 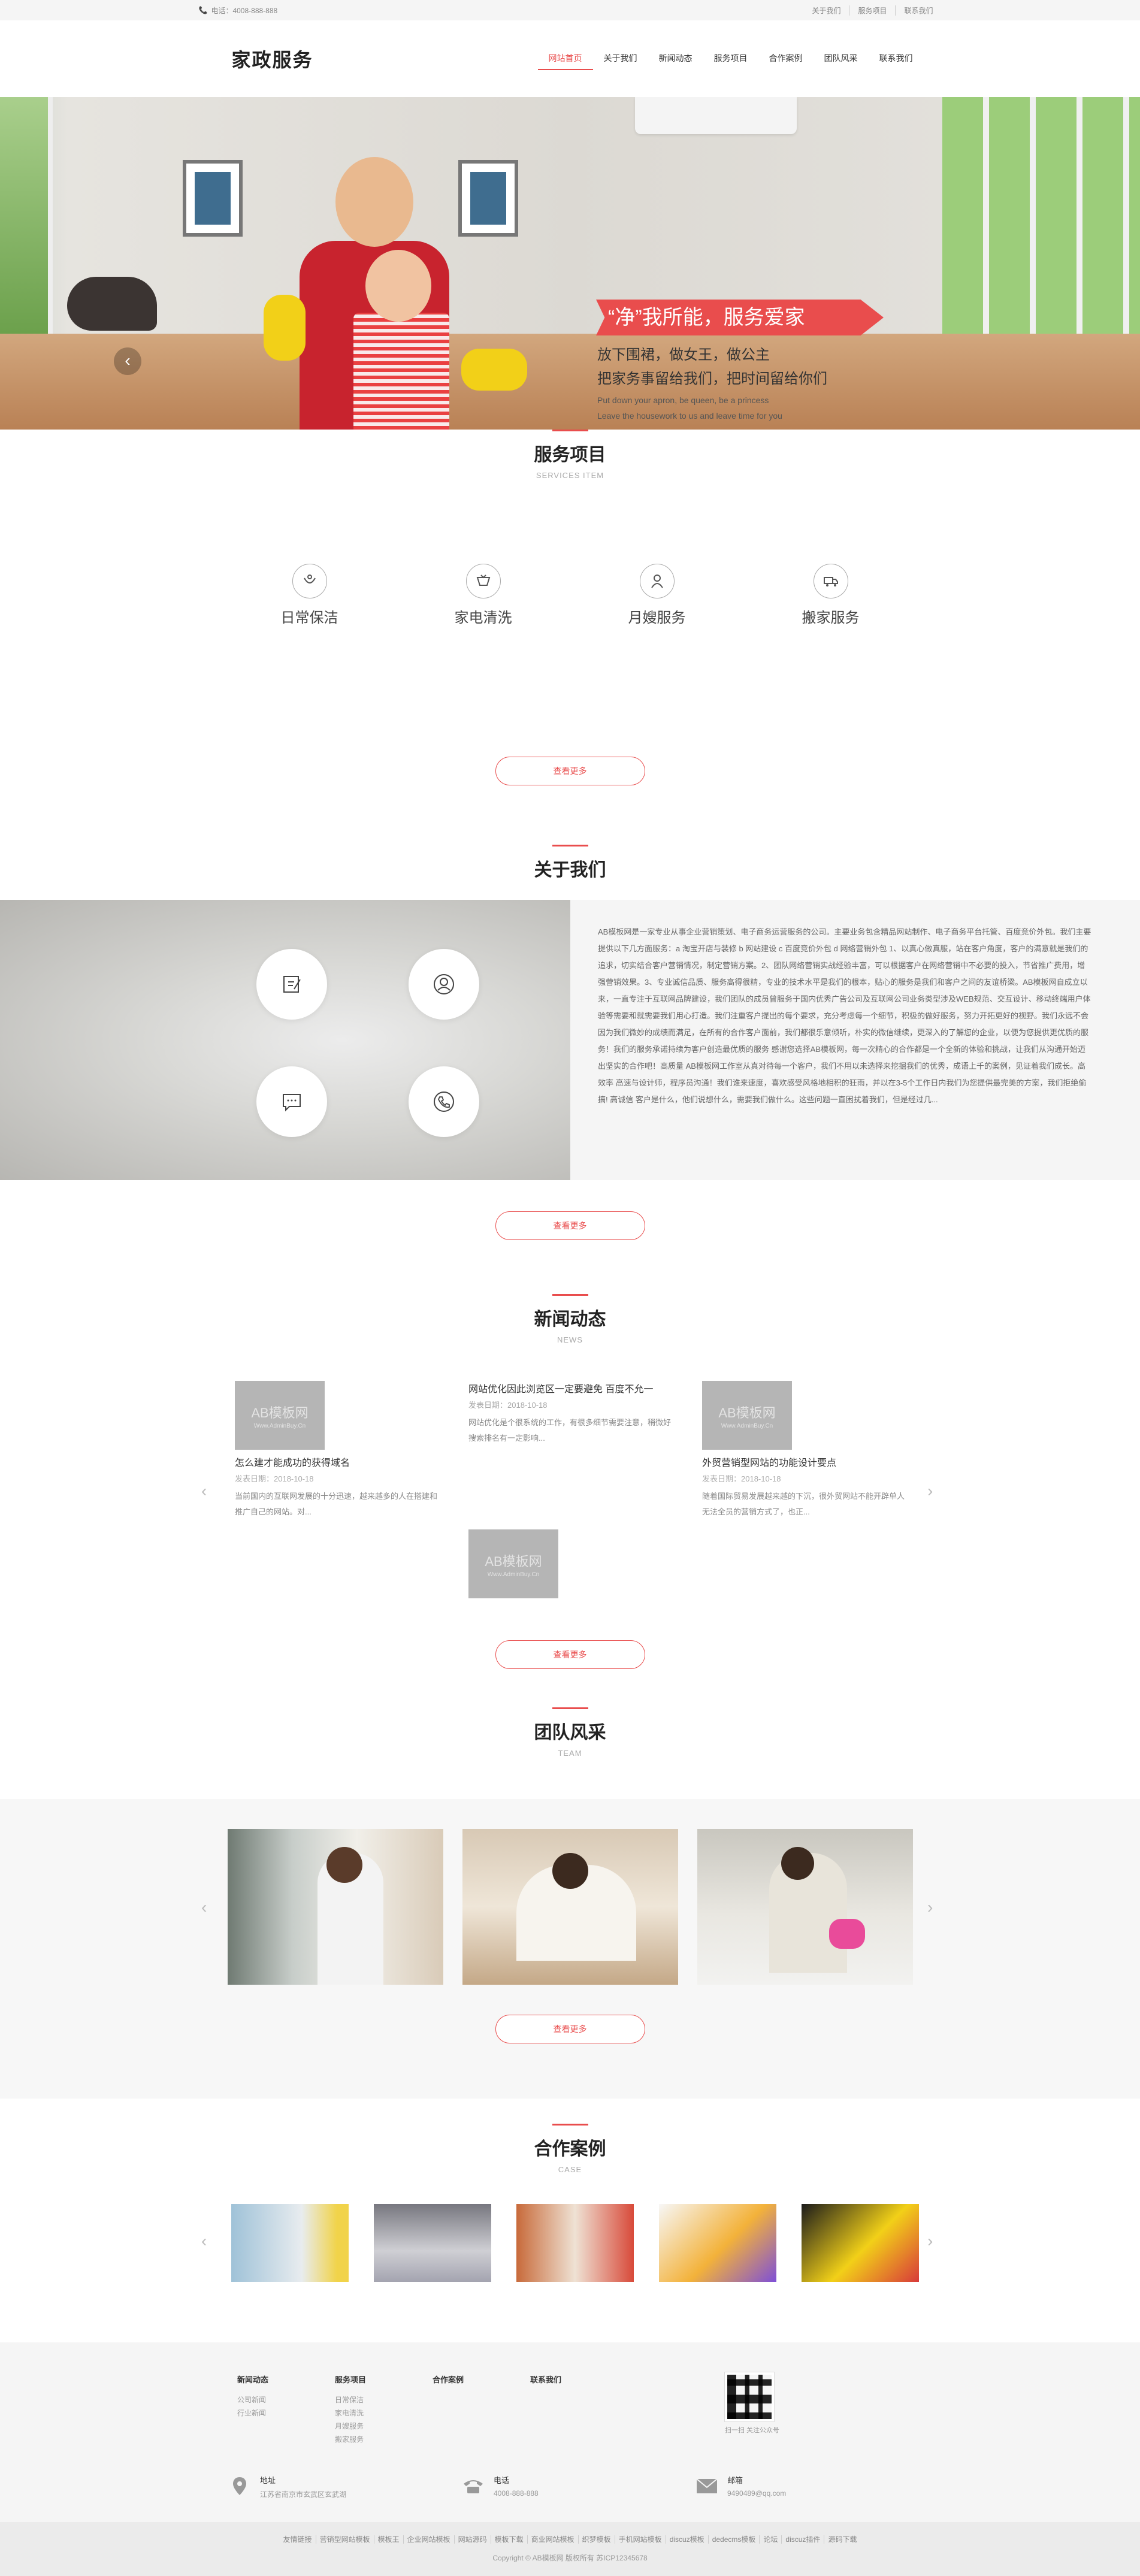 I want to click on header: 家政服务 网站首页 关于我们 新闻动态 服务项目 合作案例 团队风采 联系我们, so click(x=570, y=58).